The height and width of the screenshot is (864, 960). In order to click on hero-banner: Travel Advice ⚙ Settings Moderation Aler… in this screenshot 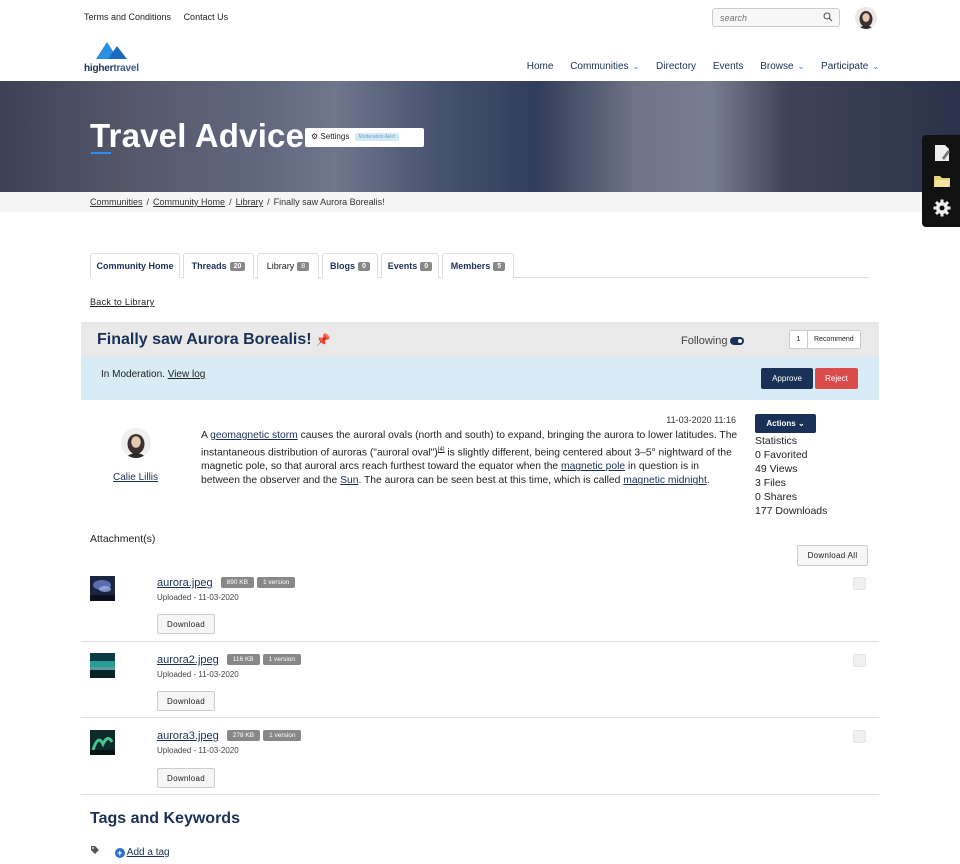, I will do `click(480, 136)`.